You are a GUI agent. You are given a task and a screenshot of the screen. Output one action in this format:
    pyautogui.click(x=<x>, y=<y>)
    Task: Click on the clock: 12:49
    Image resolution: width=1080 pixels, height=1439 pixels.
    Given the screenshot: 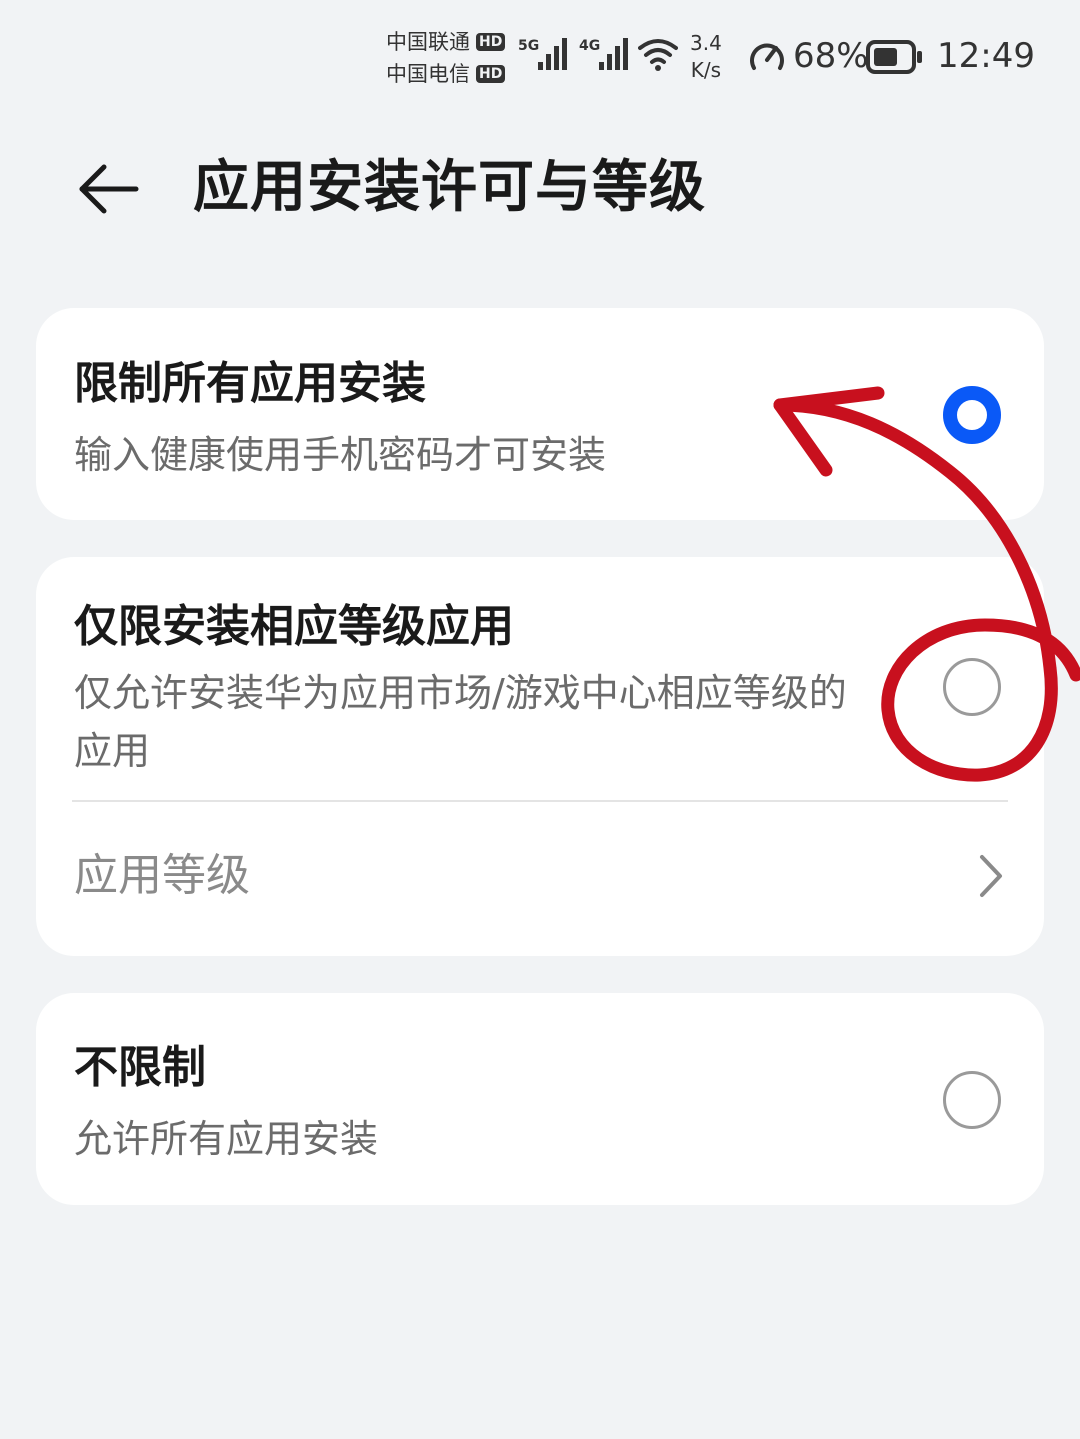 What is the action you would take?
    pyautogui.click(x=986, y=56)
    